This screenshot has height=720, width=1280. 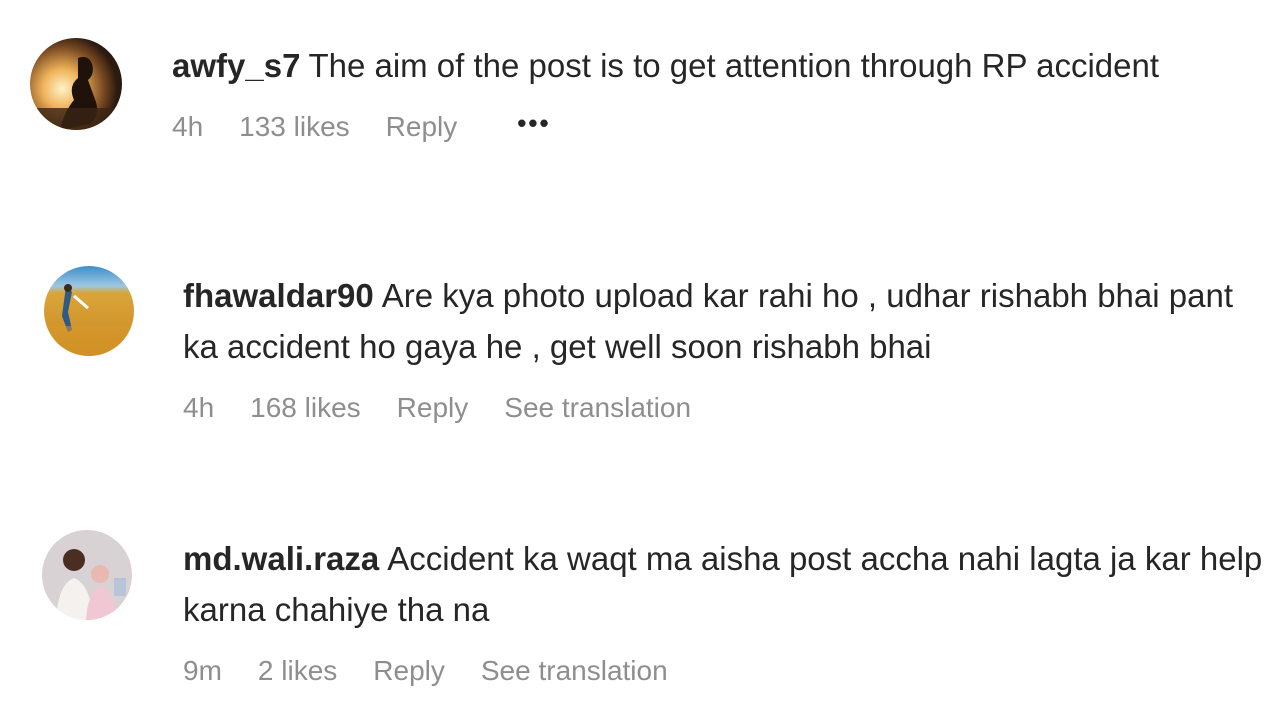 I want to click on comment-meta: 4h 133 likes Reply •••, so click(x=721, y=125).